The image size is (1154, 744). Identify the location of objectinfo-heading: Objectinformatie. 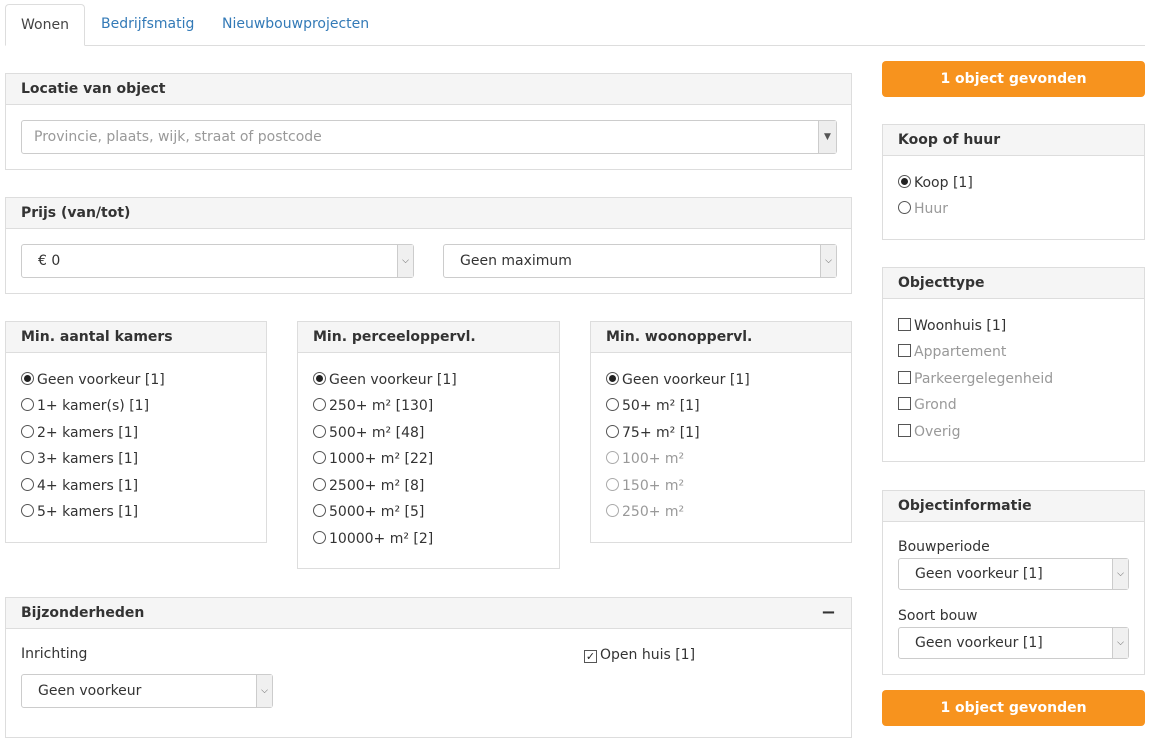
(1013, 506).